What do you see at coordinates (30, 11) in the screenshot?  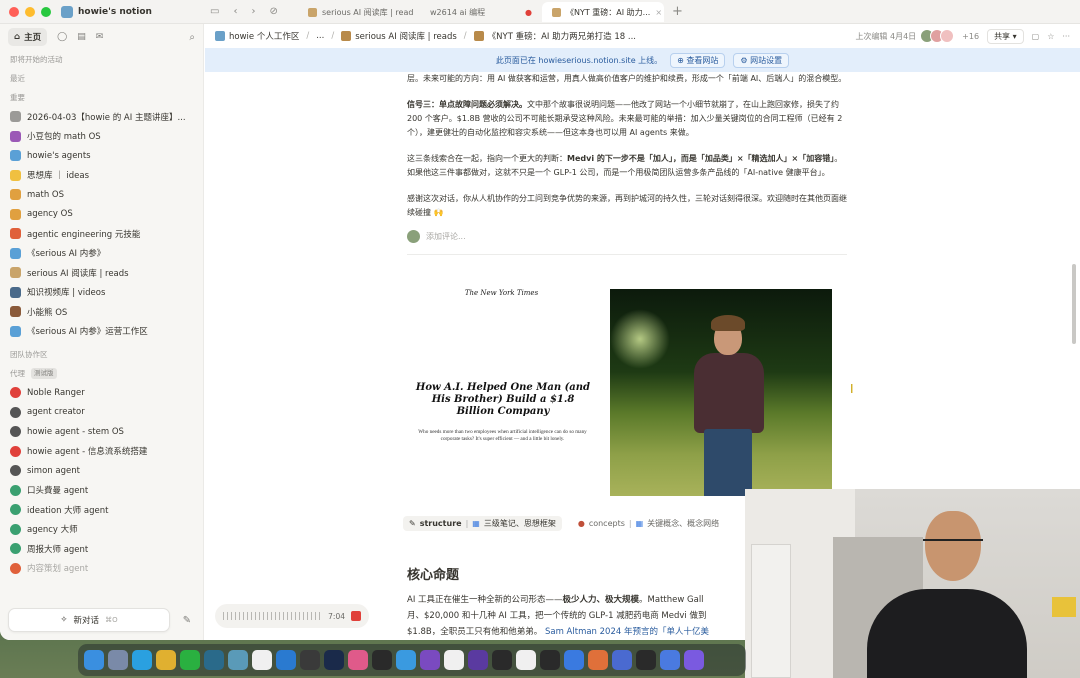 I see `minimize-window-button` at bounding box center [30, 11].